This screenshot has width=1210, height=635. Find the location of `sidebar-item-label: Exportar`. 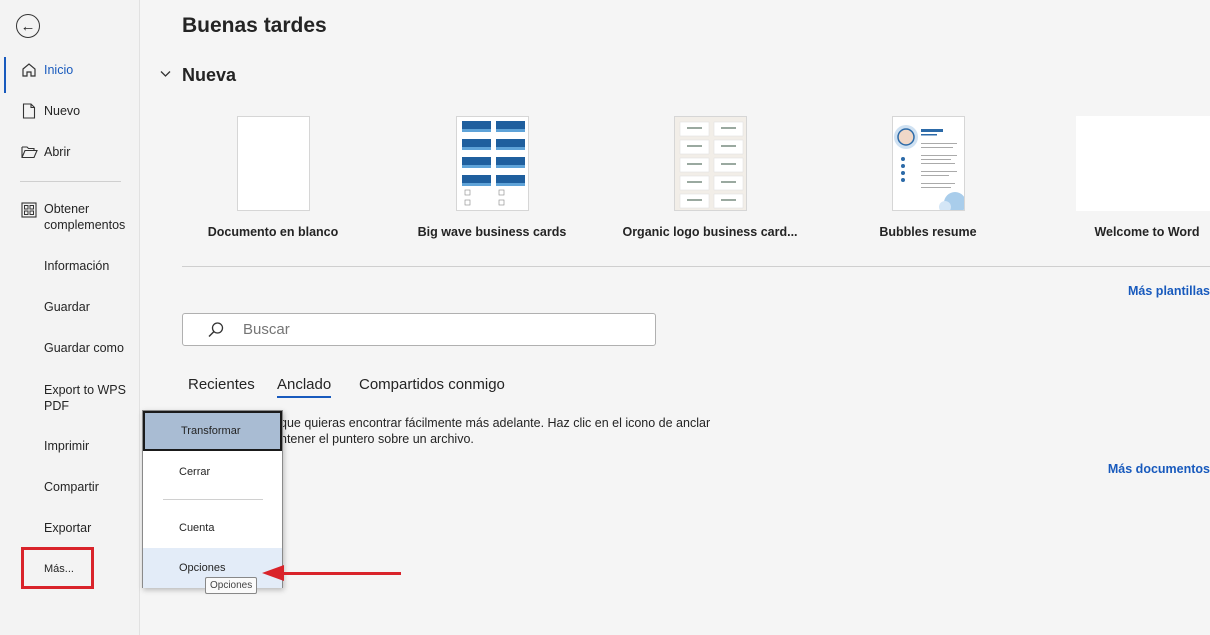

sidebar-item-label: Exportar is located at coordinates (68, 528).